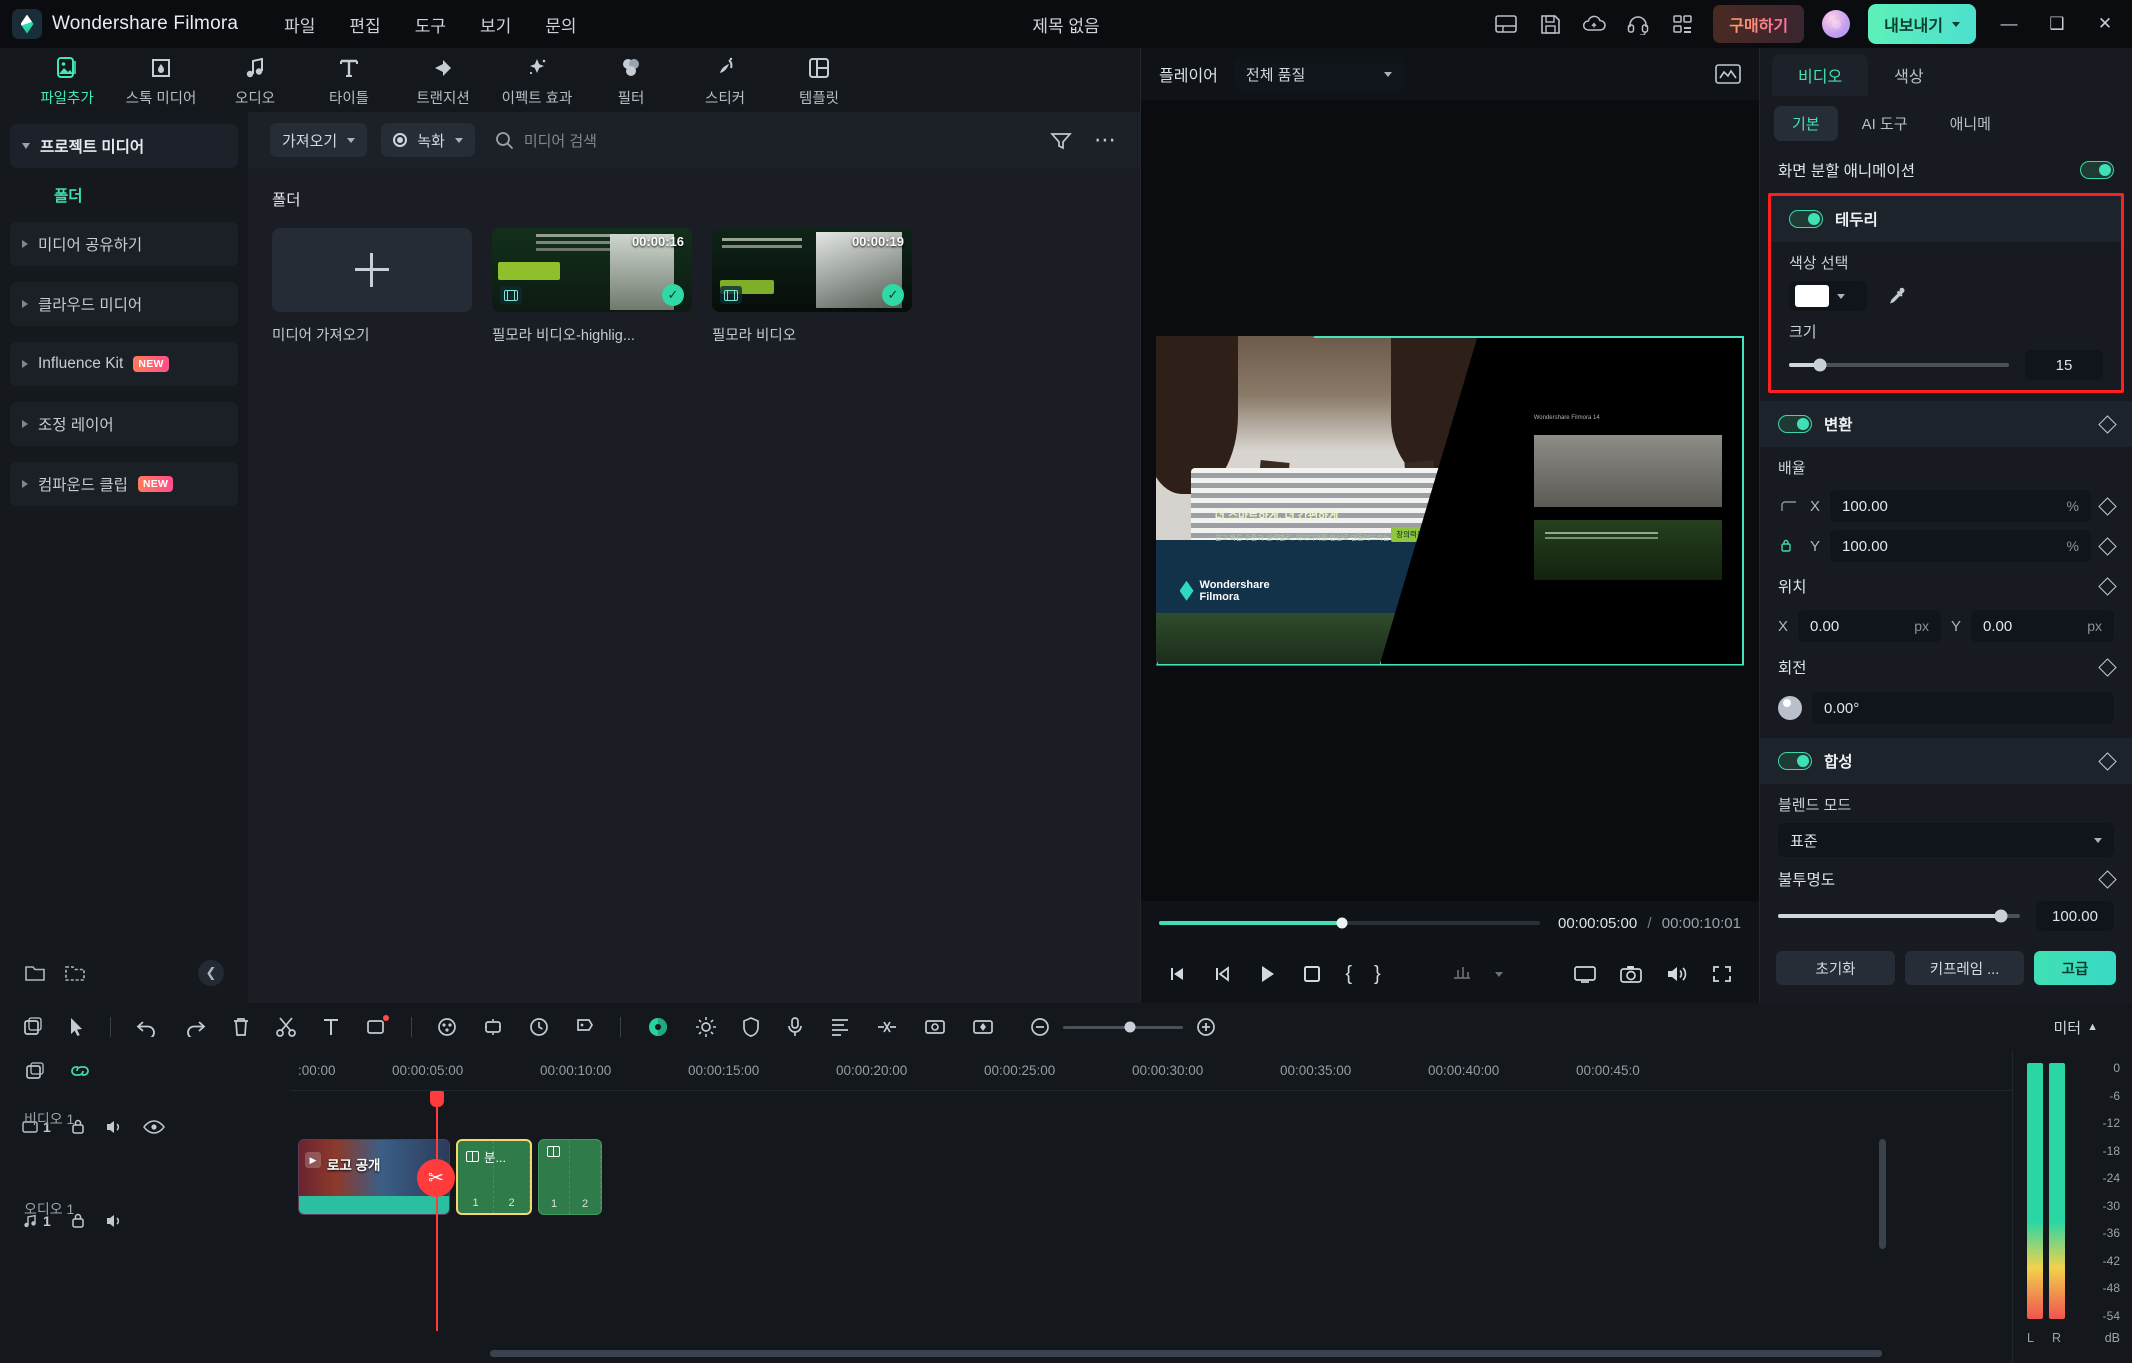 Image resolution: width=2132 pixels, height=1363 pixels. What do you see at coordinates (124, 244) in the screenshot?
I see `sidebar-item-share-media: 미디어 공유하기` at bounding box center [124, 244].